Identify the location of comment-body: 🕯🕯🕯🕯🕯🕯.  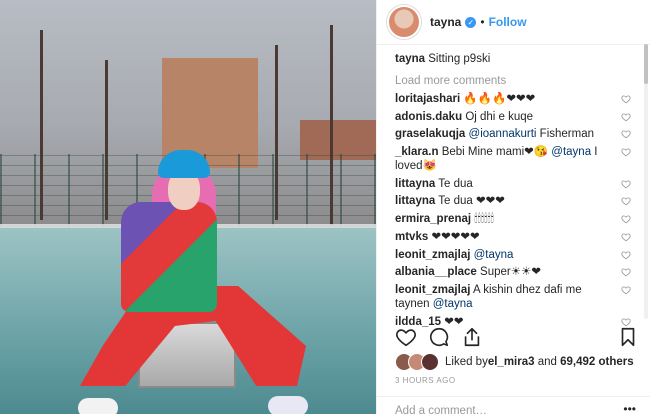
(484, 219).